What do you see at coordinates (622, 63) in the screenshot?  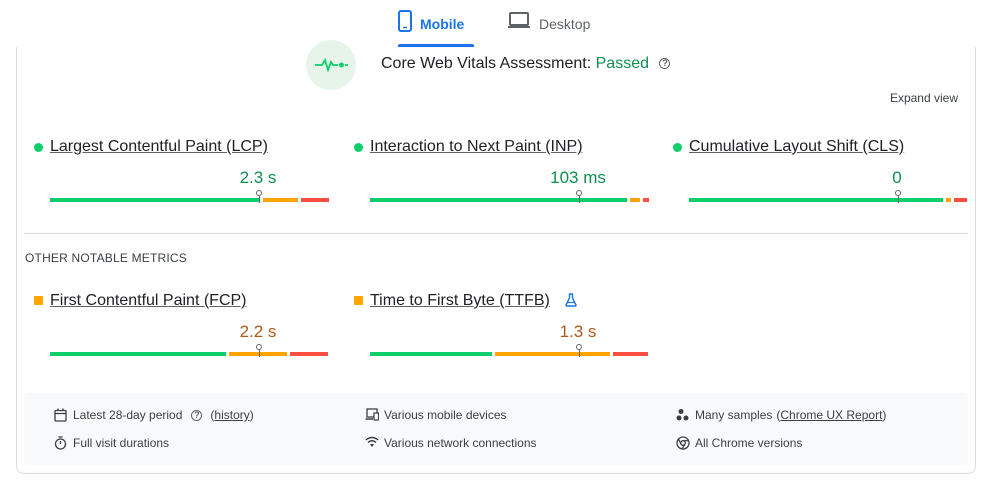 I see `assessment-status: Passed` at bounding box center [622, 63].